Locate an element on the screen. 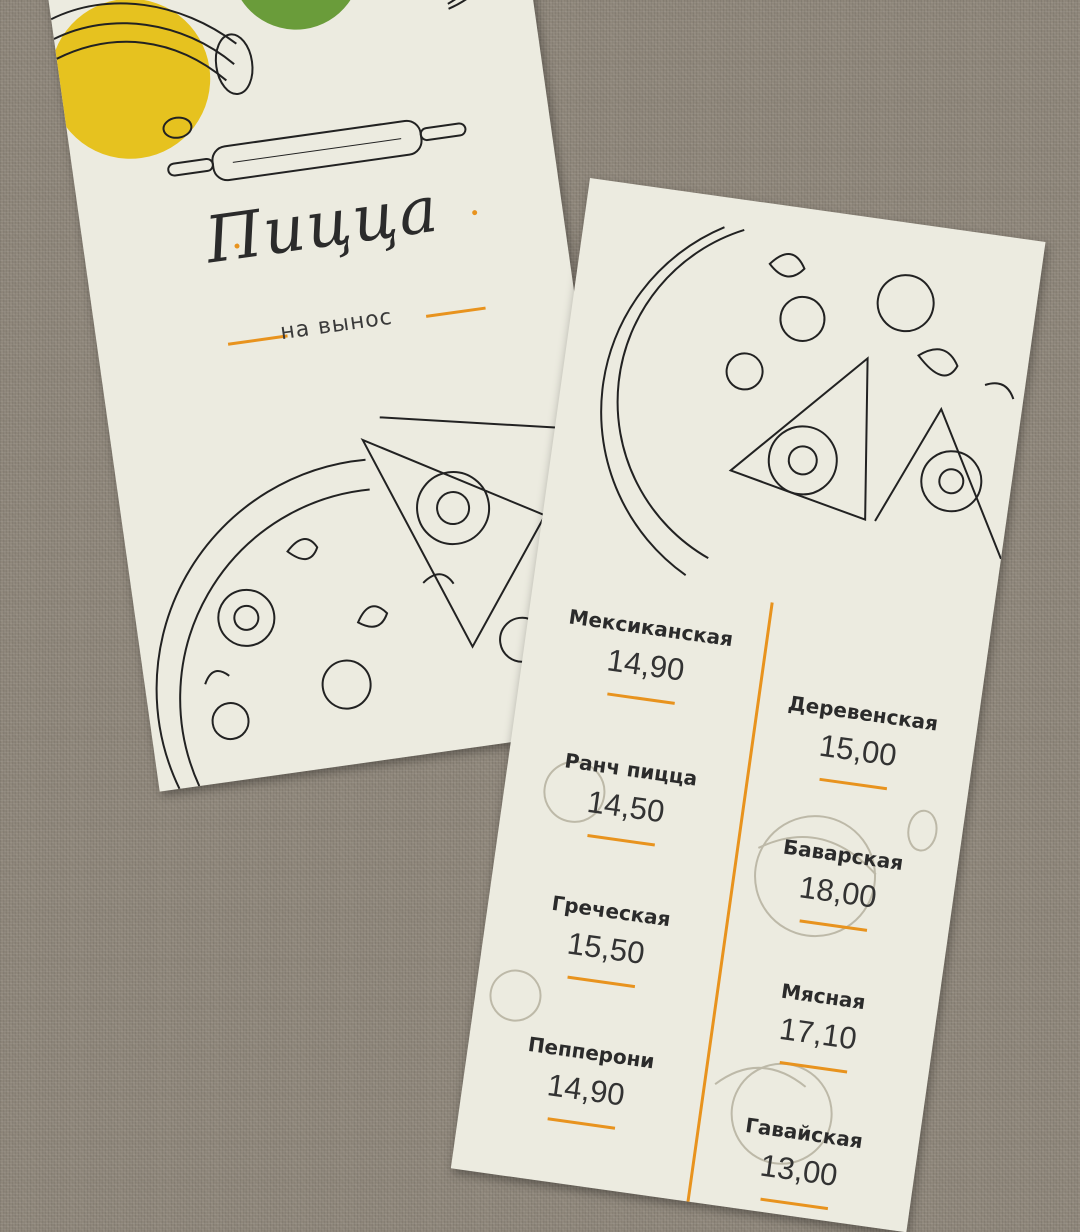 The width and height of the screenshot is (1080, 1232). green-circle is located at coordinates (295, 15).